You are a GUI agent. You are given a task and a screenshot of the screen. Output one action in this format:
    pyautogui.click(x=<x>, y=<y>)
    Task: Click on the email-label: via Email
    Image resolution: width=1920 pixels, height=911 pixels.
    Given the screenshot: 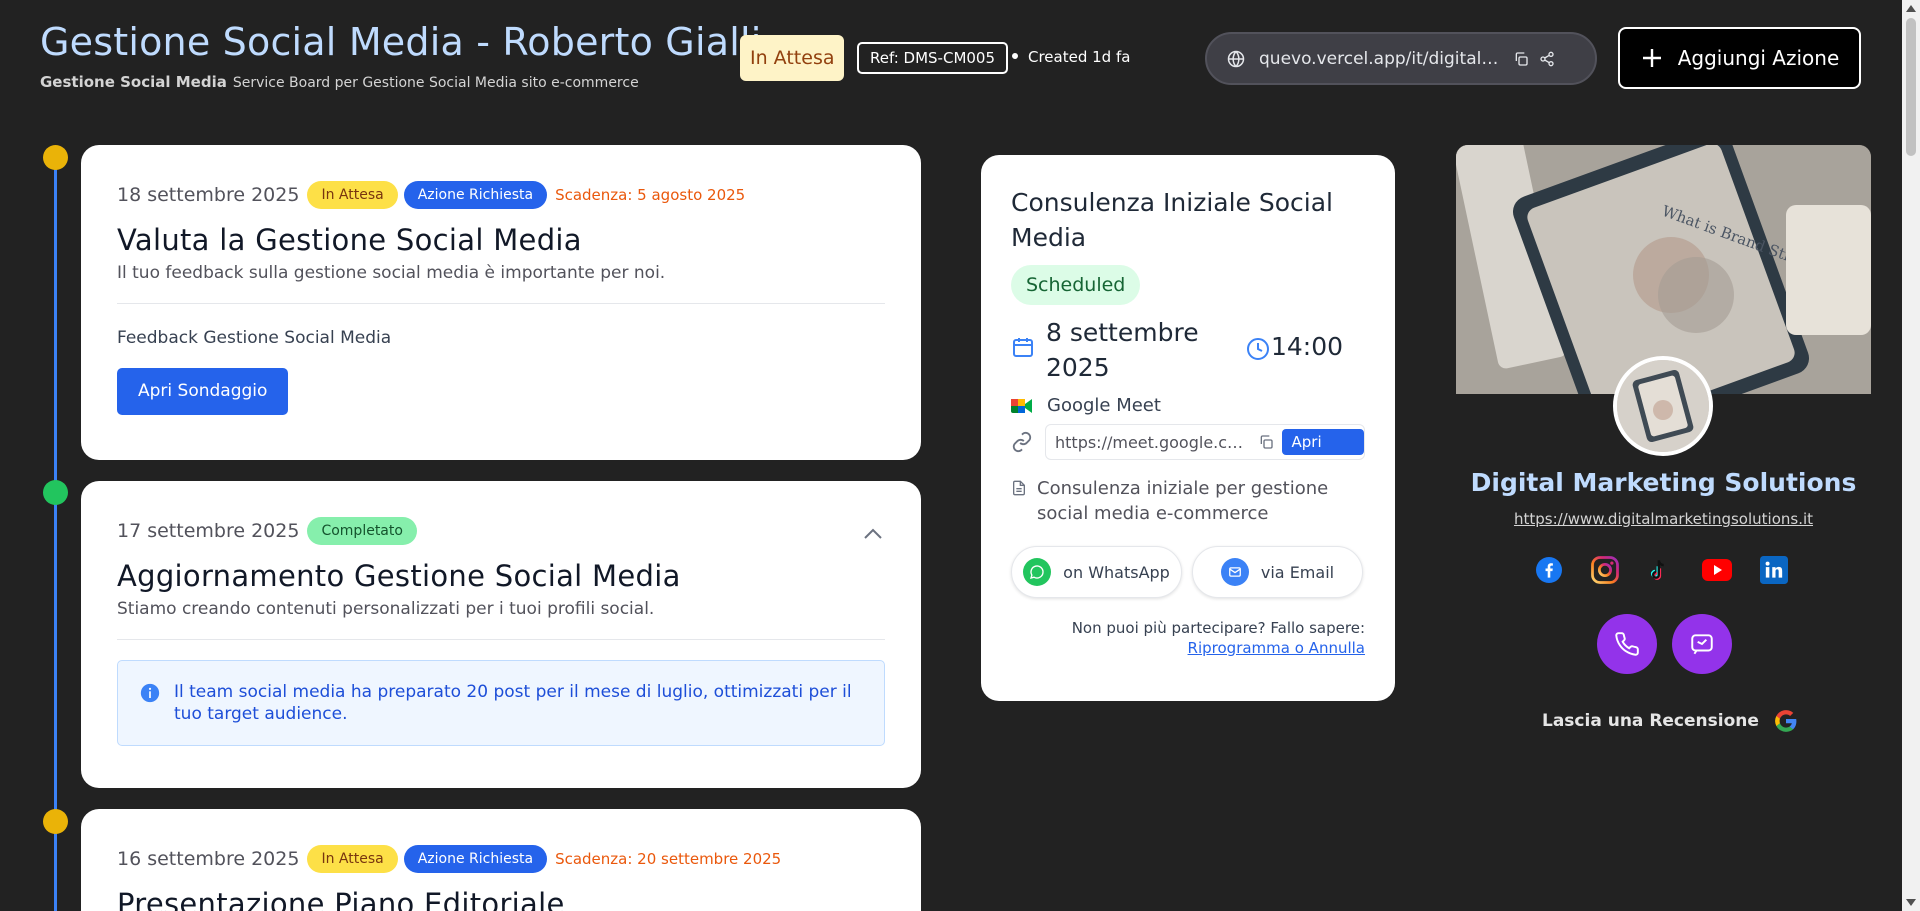 What is the action you would take?
    pyautogui.click(x=1297, y=572)
    